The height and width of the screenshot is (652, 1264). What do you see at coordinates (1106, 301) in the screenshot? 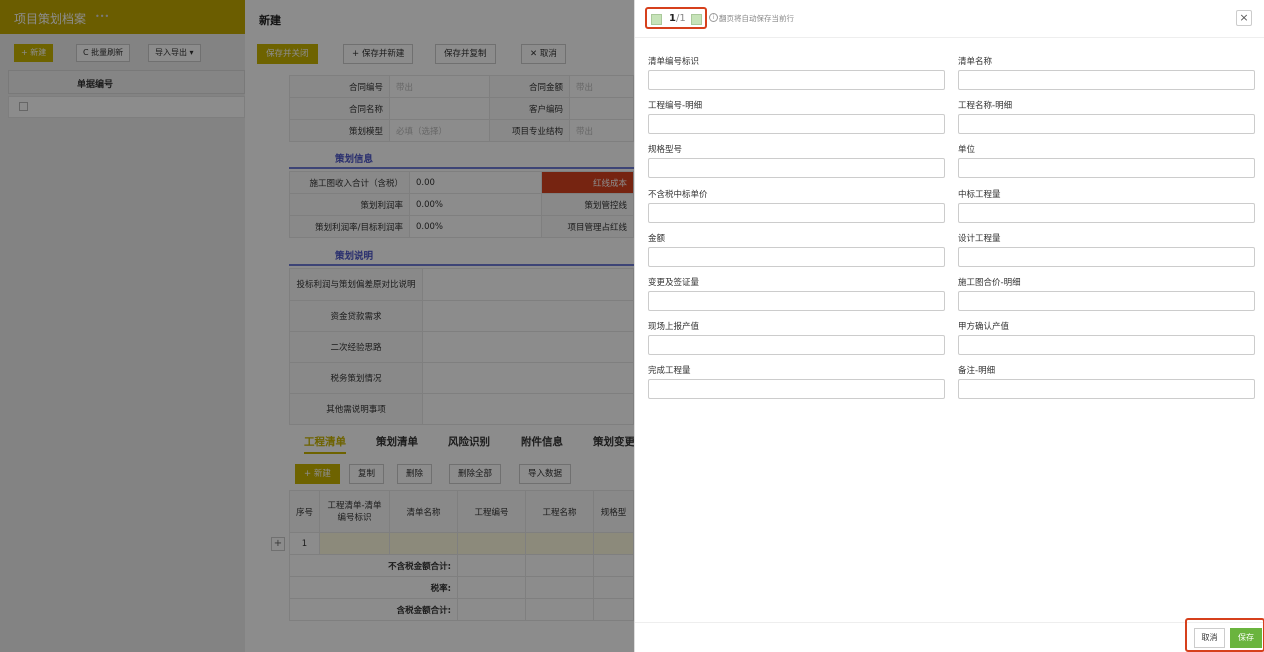
I see `drawing-total-price-input` at bounding box center [1106, 301].